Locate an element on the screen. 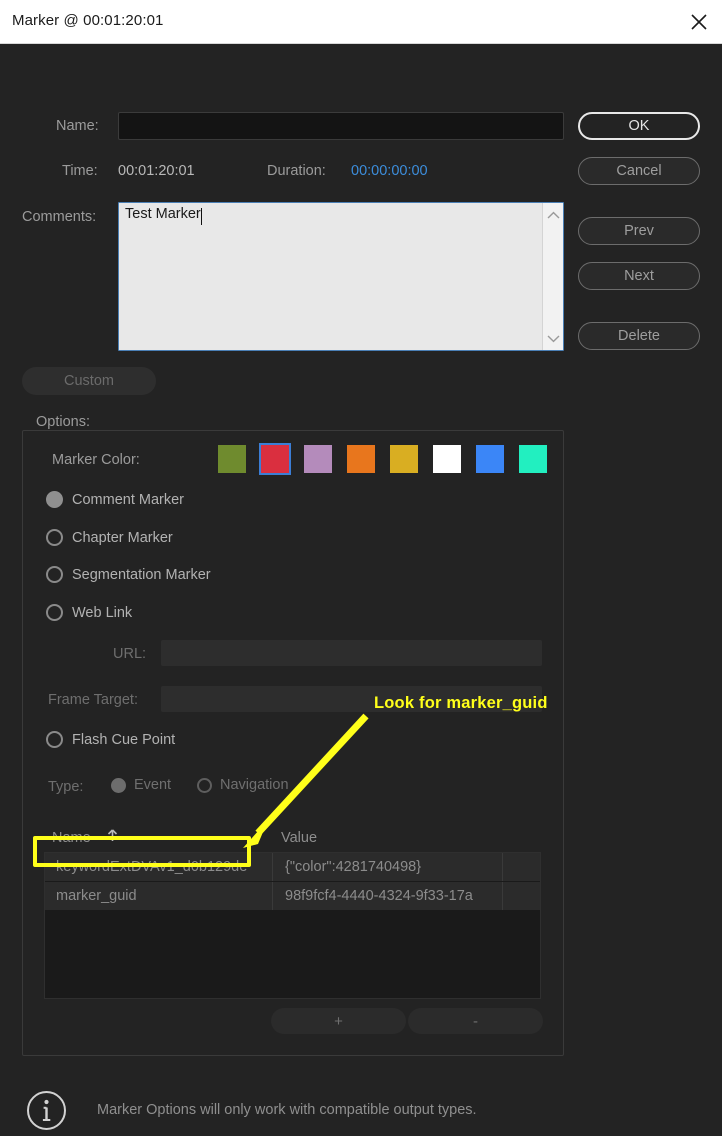  radio-label: Flash Cue Point is located at coordinates (124, 739).